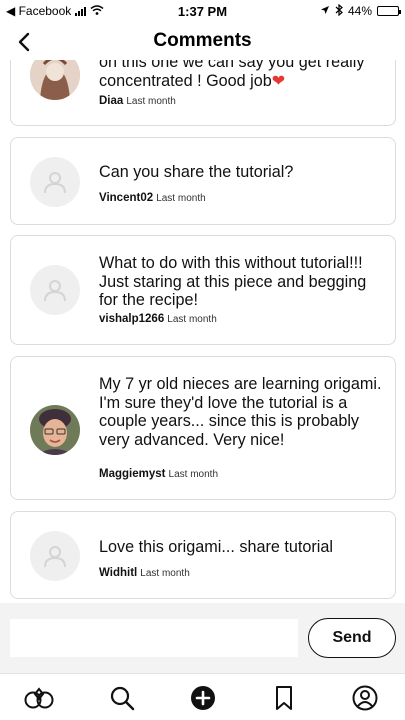 This screenshot has height=720, width=405. Describe the element at coordinates (97, 11) in the screenshot. I see `wifi-icon` at that location.